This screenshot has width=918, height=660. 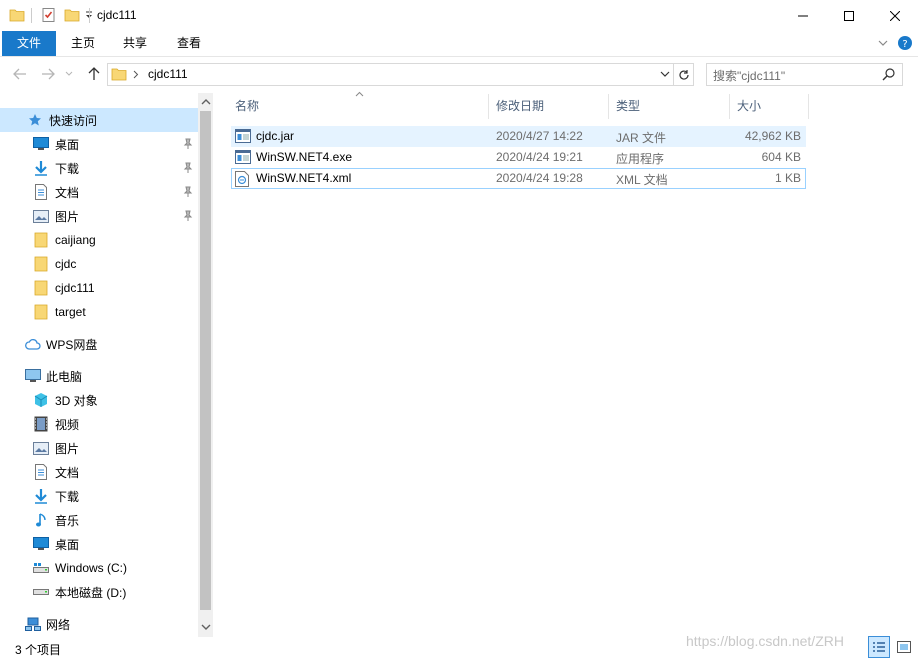 I want to click on divider, so click(x=31, y=15).